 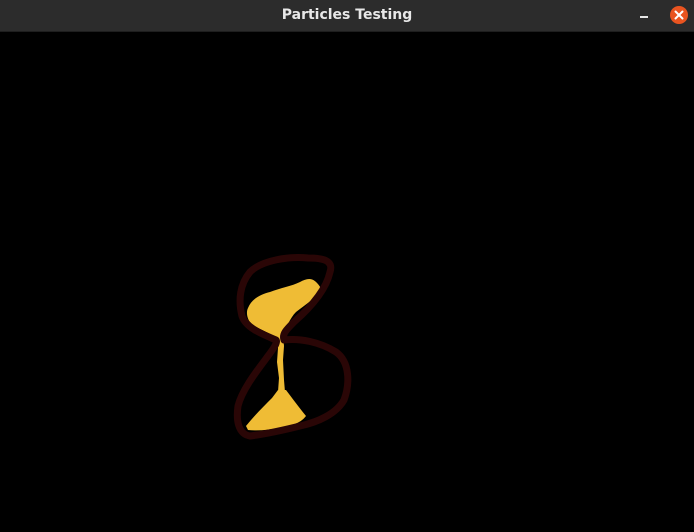 I want to click on close-icon, so click(x=679, y=15).